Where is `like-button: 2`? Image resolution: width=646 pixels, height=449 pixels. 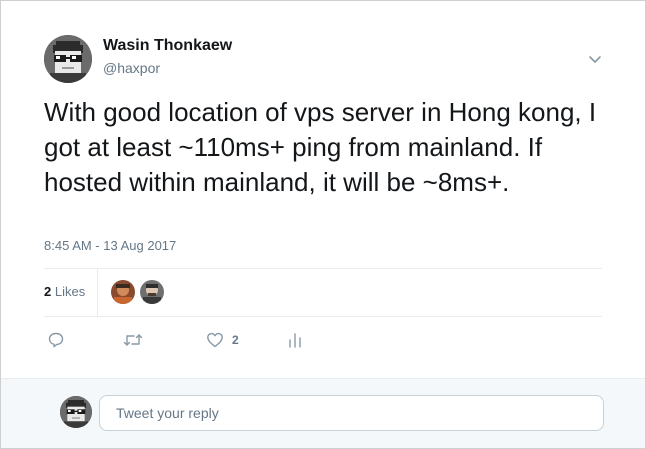
like-button: 2 is located at coordinates (222, 340).